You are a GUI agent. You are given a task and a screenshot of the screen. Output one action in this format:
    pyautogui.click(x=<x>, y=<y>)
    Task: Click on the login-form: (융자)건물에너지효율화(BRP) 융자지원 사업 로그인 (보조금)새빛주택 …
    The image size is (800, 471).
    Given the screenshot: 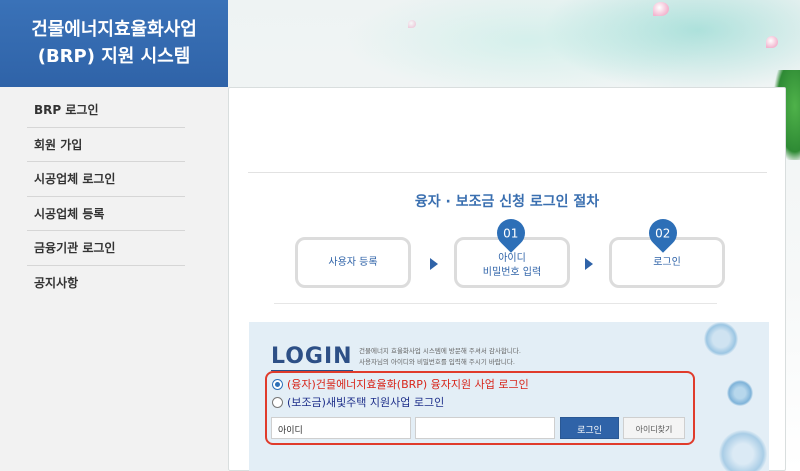 What is the action you would take?
    pyautogui.click(x=480, y=408)
    